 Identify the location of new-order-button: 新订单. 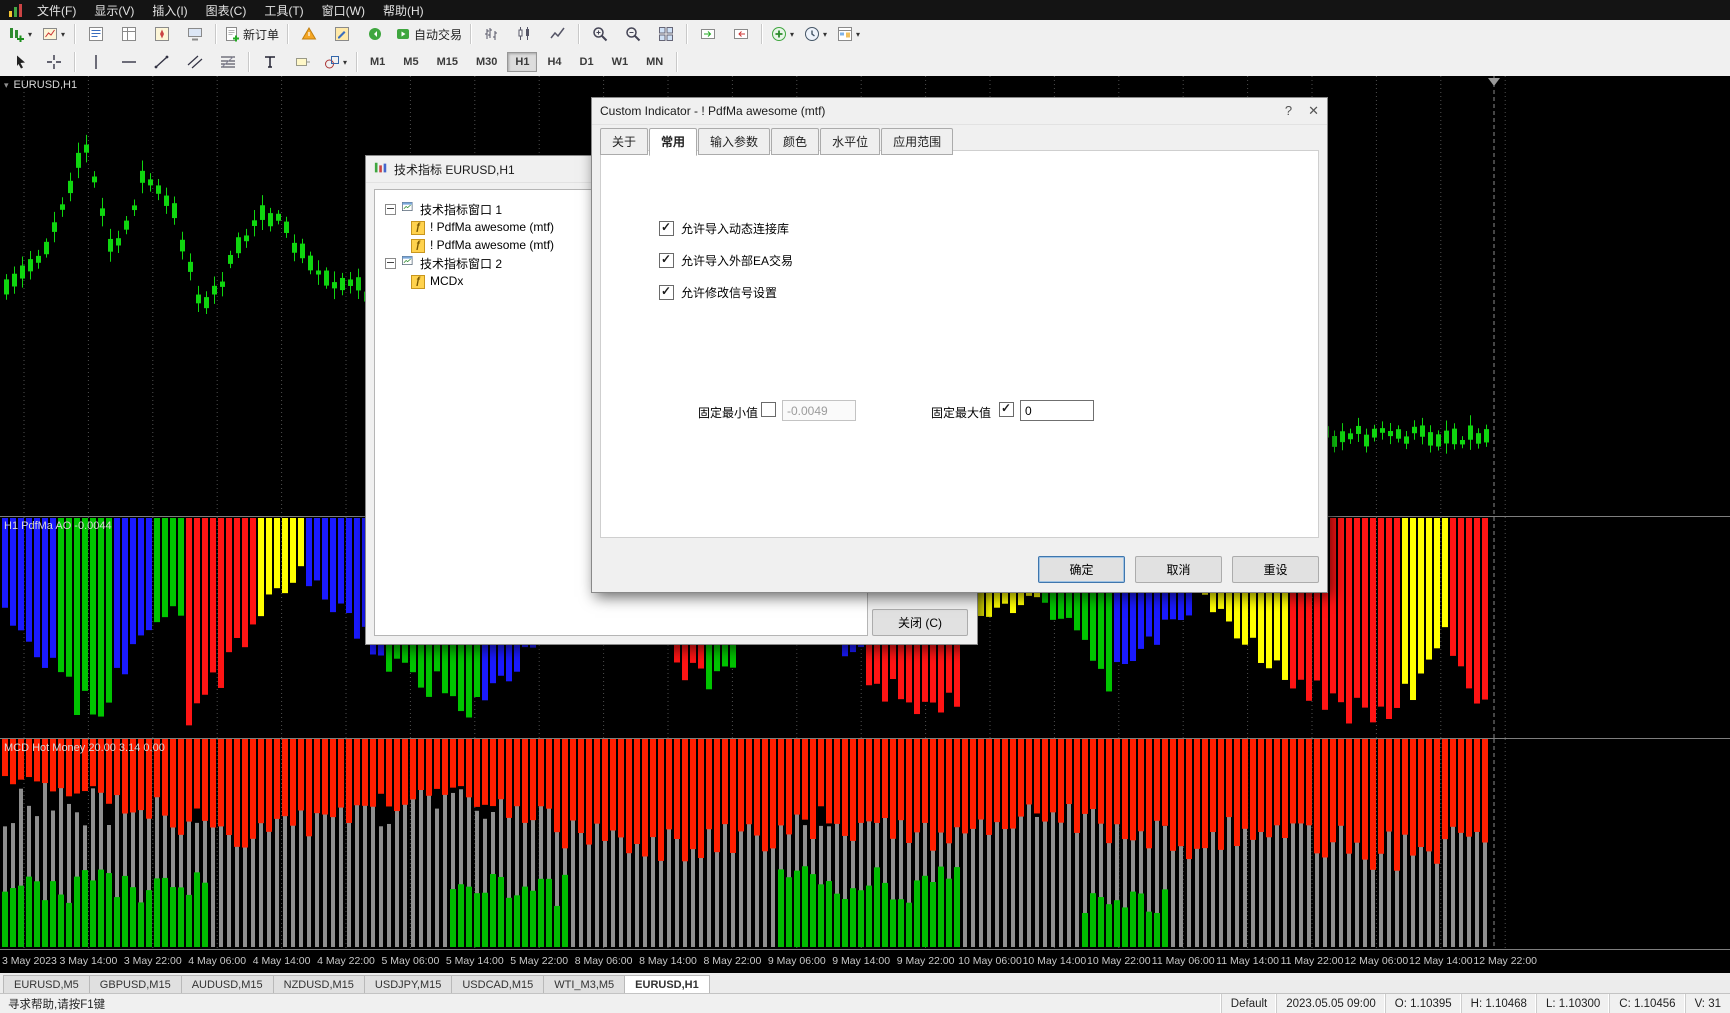
(251, 34).